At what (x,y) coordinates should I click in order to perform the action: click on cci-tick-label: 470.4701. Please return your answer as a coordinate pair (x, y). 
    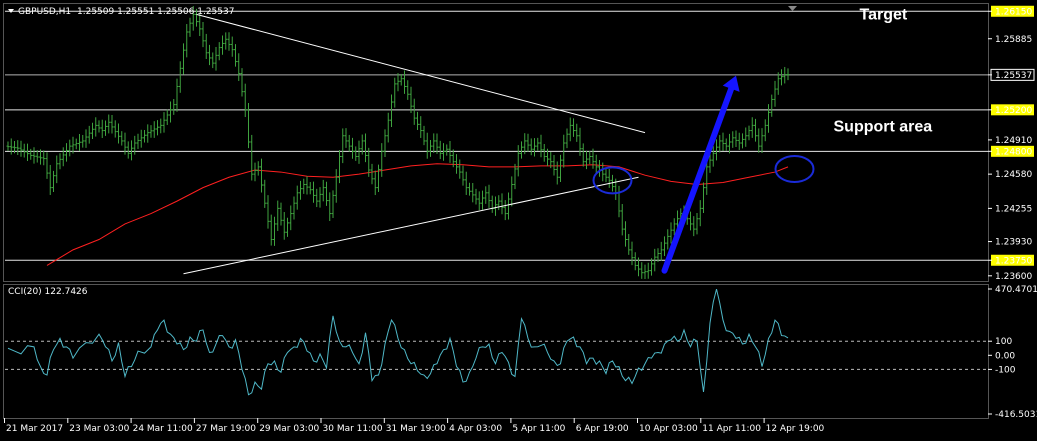
    Looking at the image, I should click on (1016, 290).